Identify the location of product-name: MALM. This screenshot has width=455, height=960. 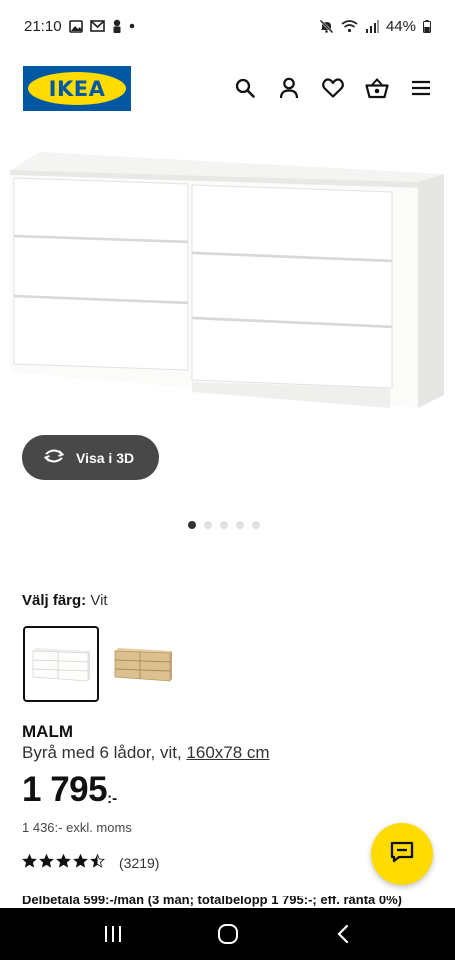
(47, 731).